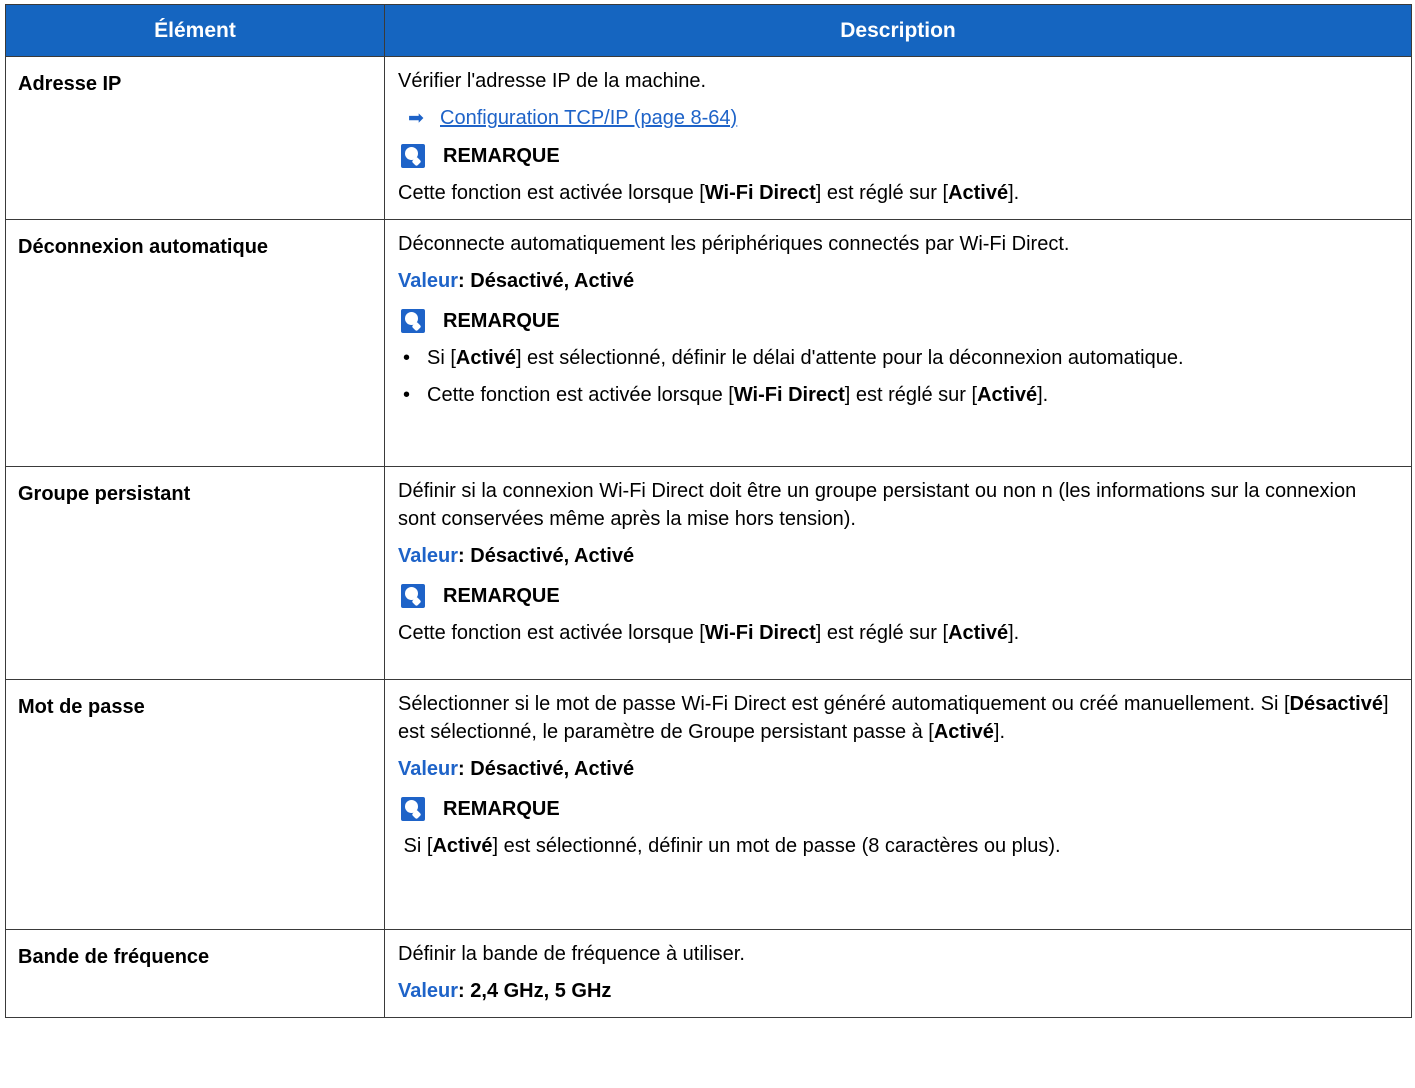 The width and height of the screenshot is (1415, 1088). I want to click on row-item-label: Groupe persistant, so click(195, 573).